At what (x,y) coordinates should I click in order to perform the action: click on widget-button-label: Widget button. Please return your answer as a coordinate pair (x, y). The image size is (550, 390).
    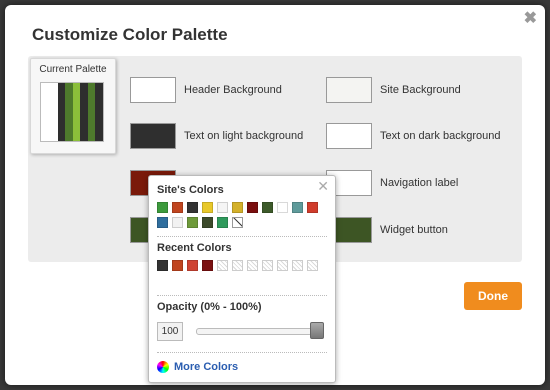
    Looking at the image, I should click on (414, 230).